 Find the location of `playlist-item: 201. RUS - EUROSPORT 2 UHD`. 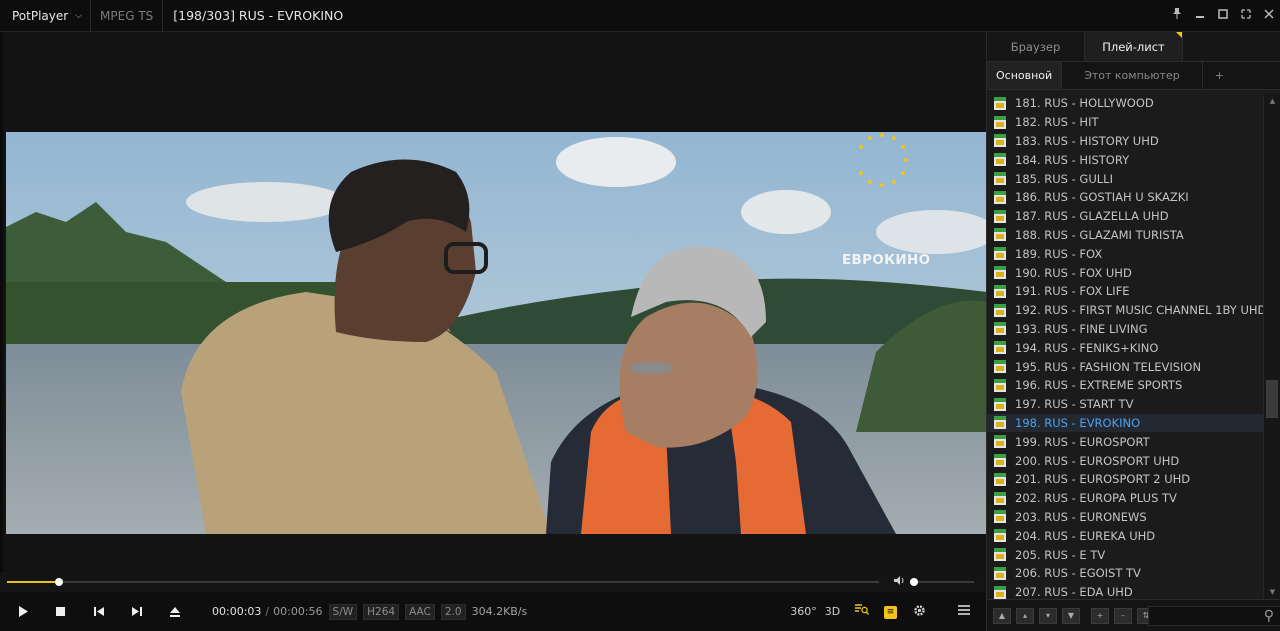

playlist-item: 201. RUS - EUROSPORT 2 UHD is located at coordinates (1125, 479).